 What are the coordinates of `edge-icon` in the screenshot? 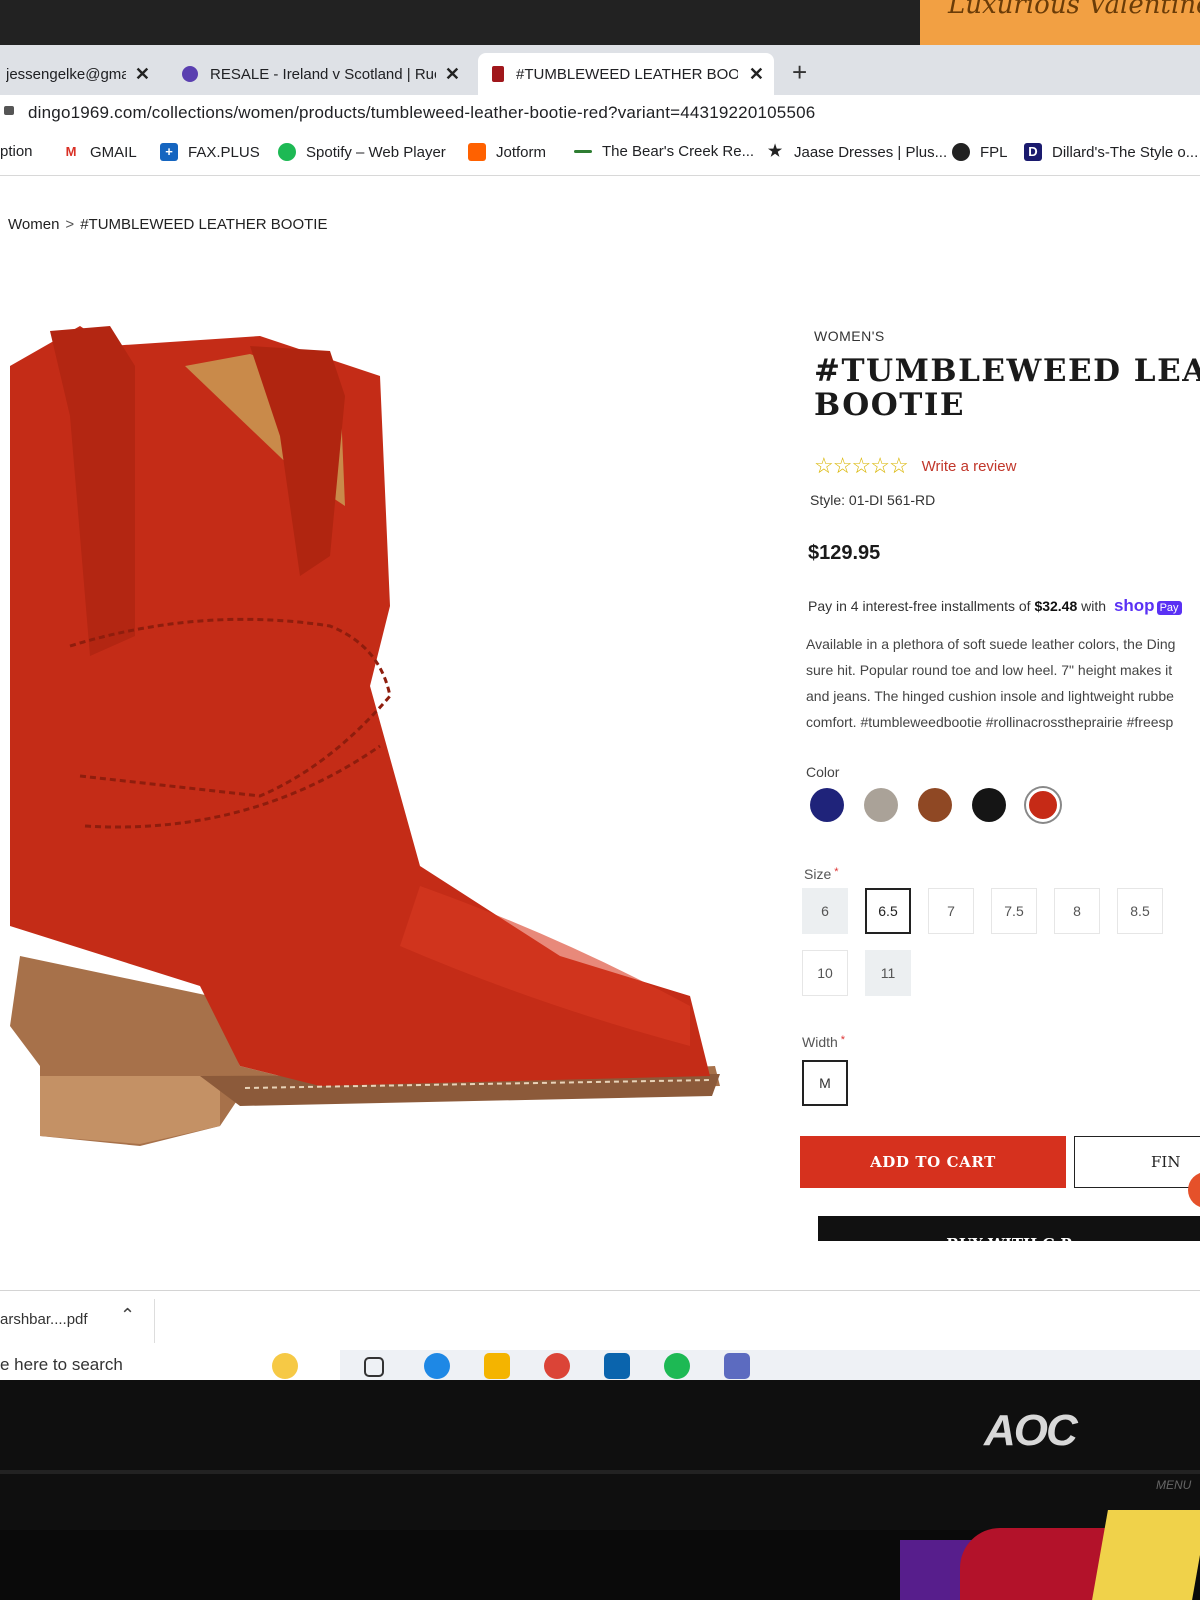 It's located at (437, 1366).